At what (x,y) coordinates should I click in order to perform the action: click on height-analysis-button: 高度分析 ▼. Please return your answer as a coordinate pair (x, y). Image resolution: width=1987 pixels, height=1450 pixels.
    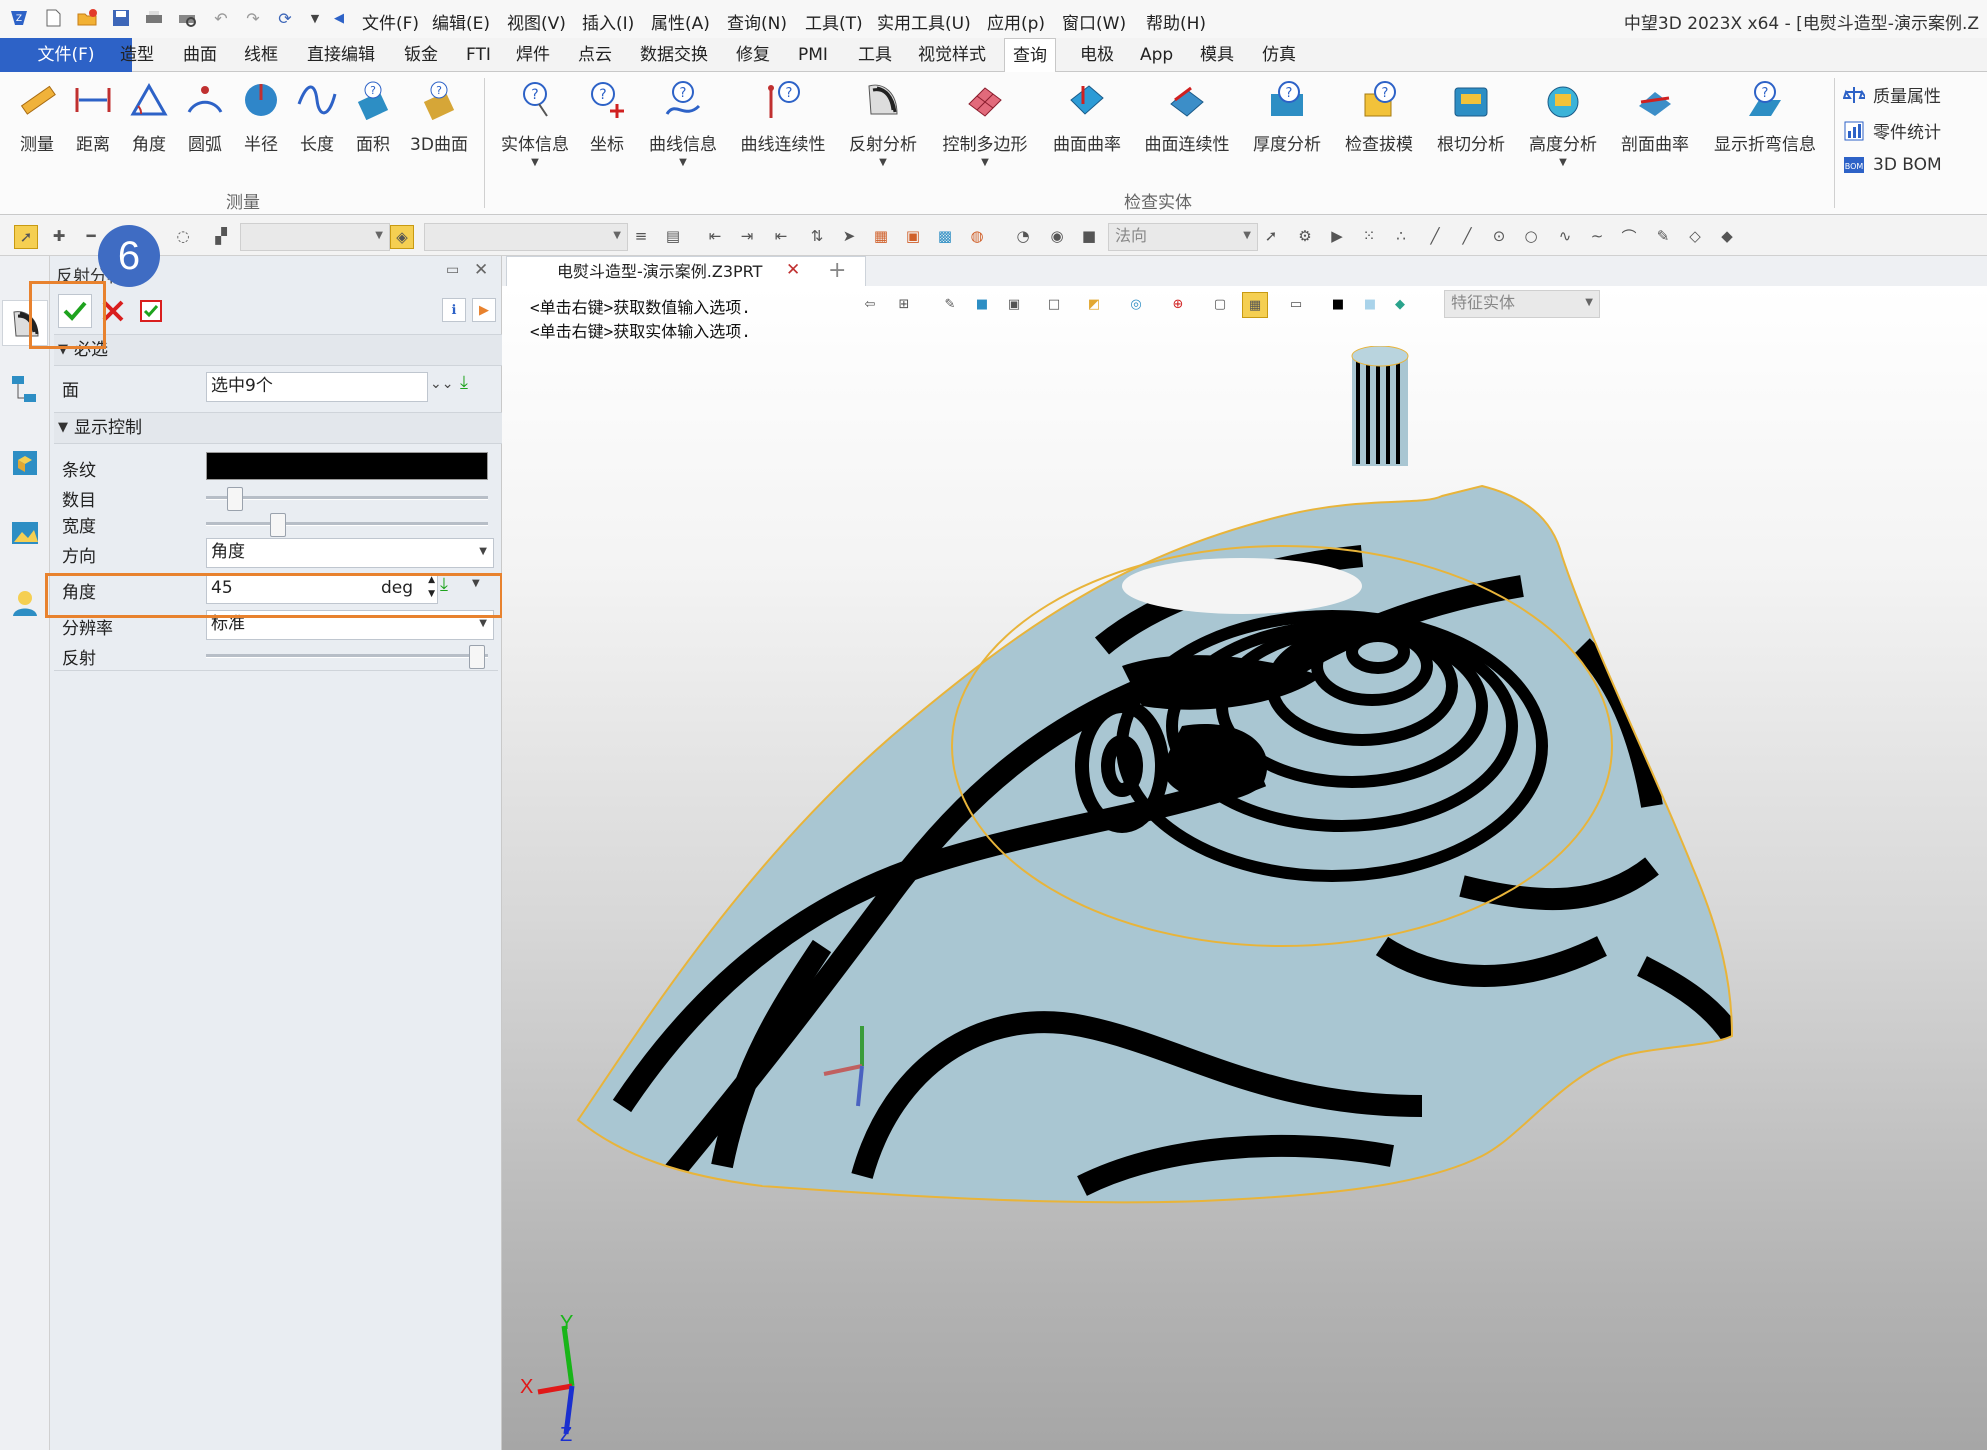
    Looking at the image, I should click on (1563, 123).